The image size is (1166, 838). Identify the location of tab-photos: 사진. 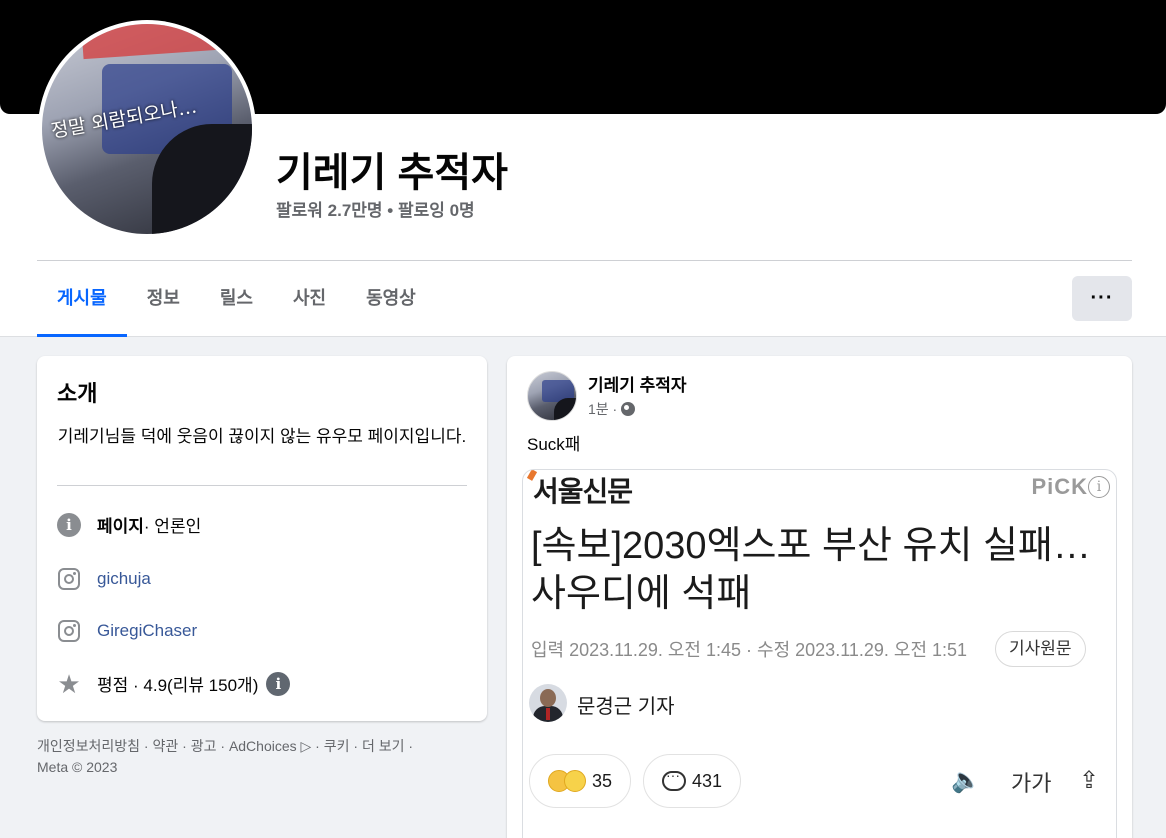
(309, 299).